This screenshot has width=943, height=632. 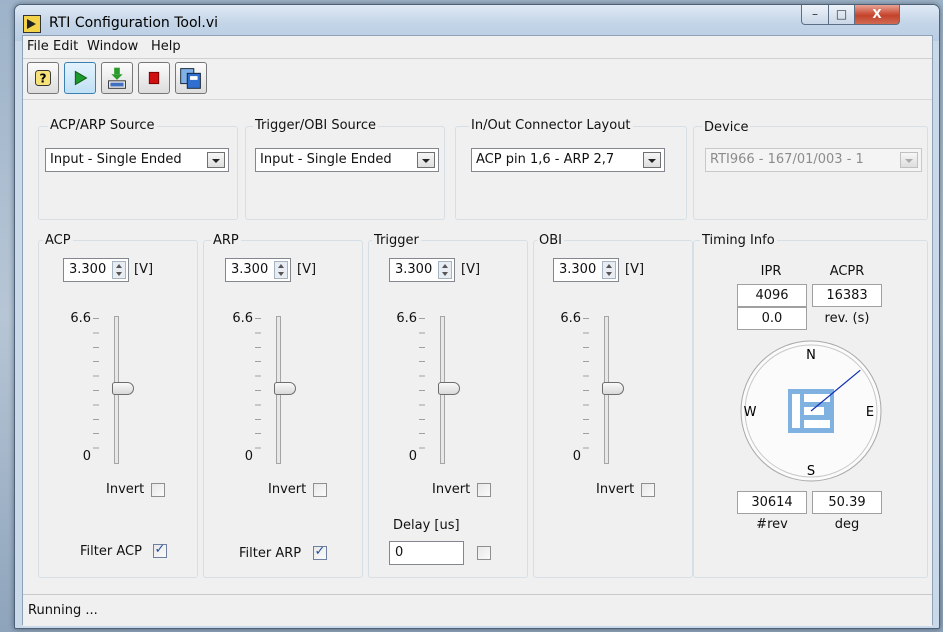 What do you see at coordinates (123, 388) in the screenshot?
I see `acp-slider-thumb` at bounding box center [123, 388].